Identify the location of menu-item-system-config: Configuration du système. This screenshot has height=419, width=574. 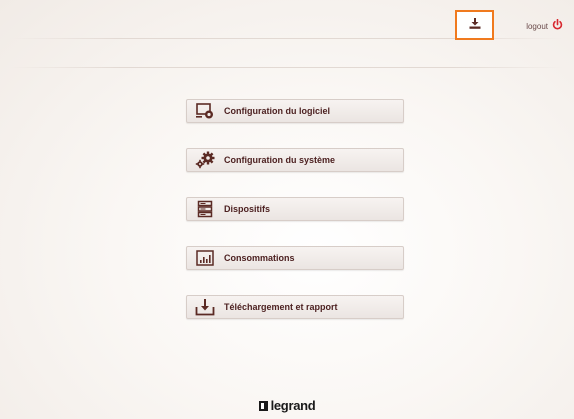
(295, 160).